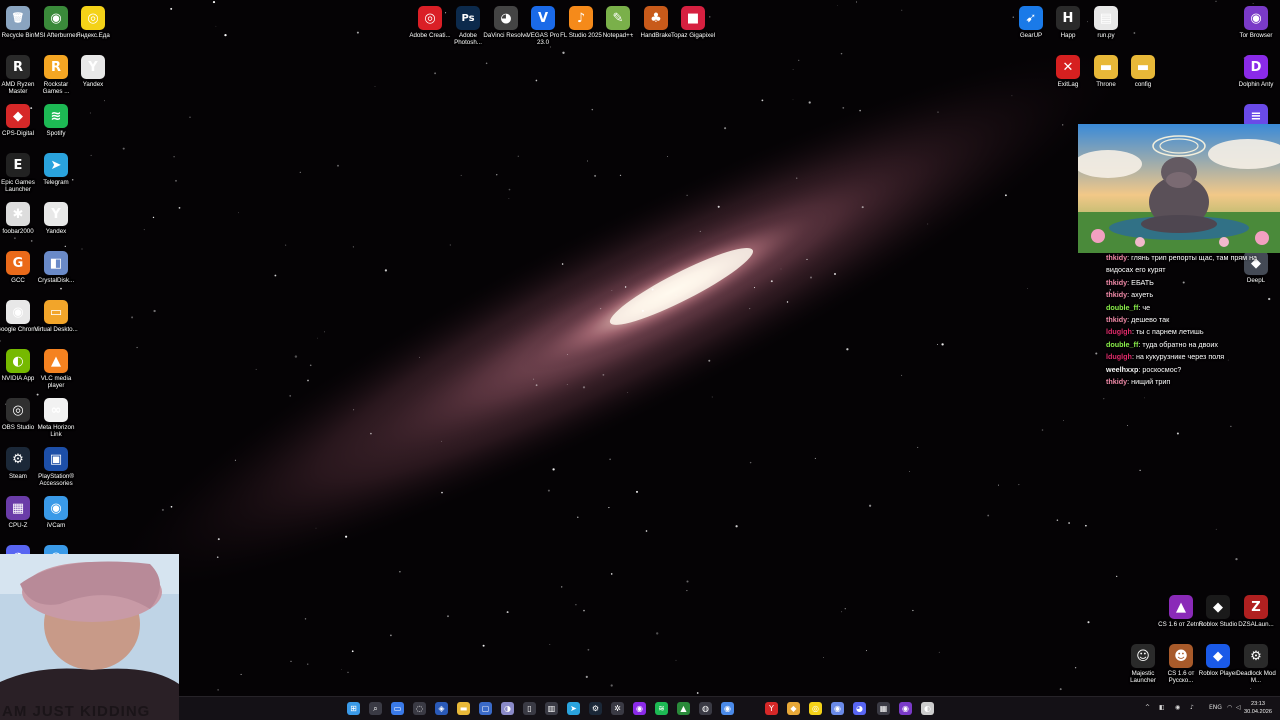  What do you see at coordinates (793, 708) in the screenshot?
I see `app-icon: ◆` at bounding box center [793, 708].